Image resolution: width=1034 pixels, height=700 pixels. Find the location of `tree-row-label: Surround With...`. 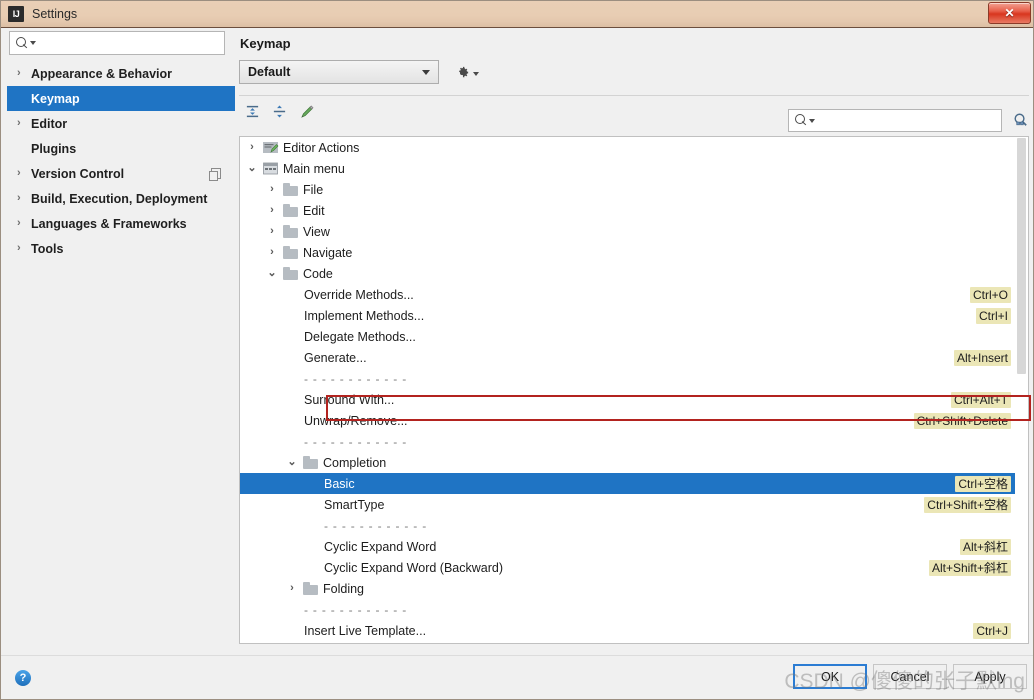

tree-row-label: Surround With... is located at coordinates (349, 399).